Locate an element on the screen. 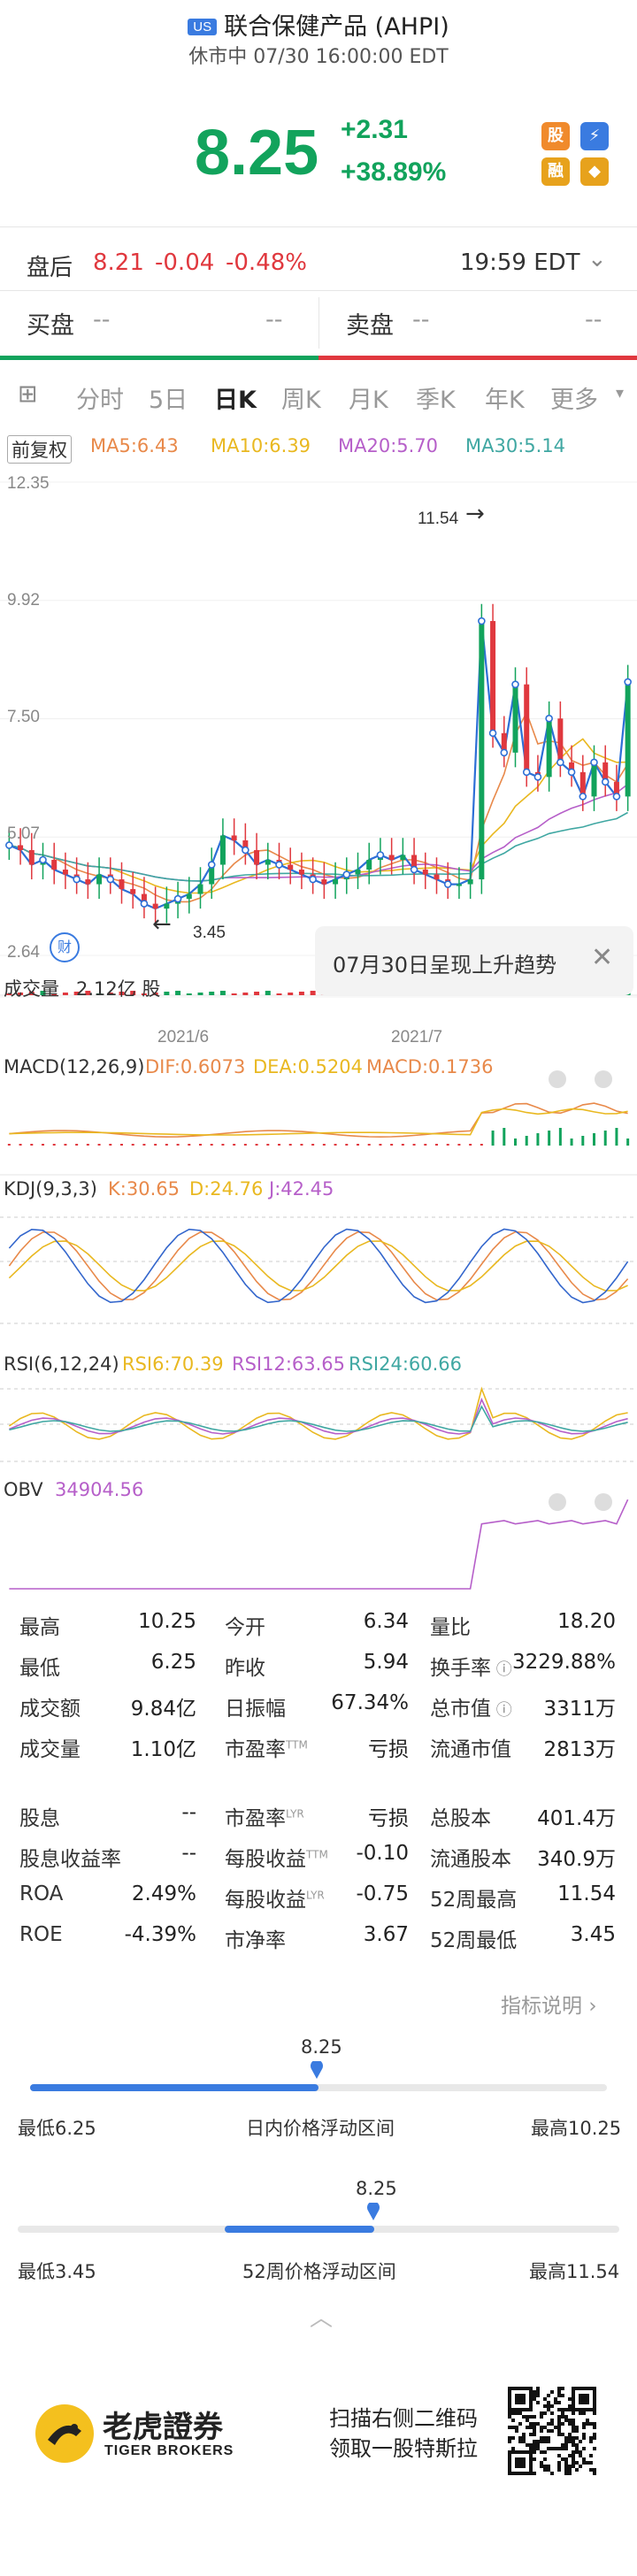 This screenshot has width=637, height=2576. financial-report-icon: 财 is located at coordinates (65, 947).